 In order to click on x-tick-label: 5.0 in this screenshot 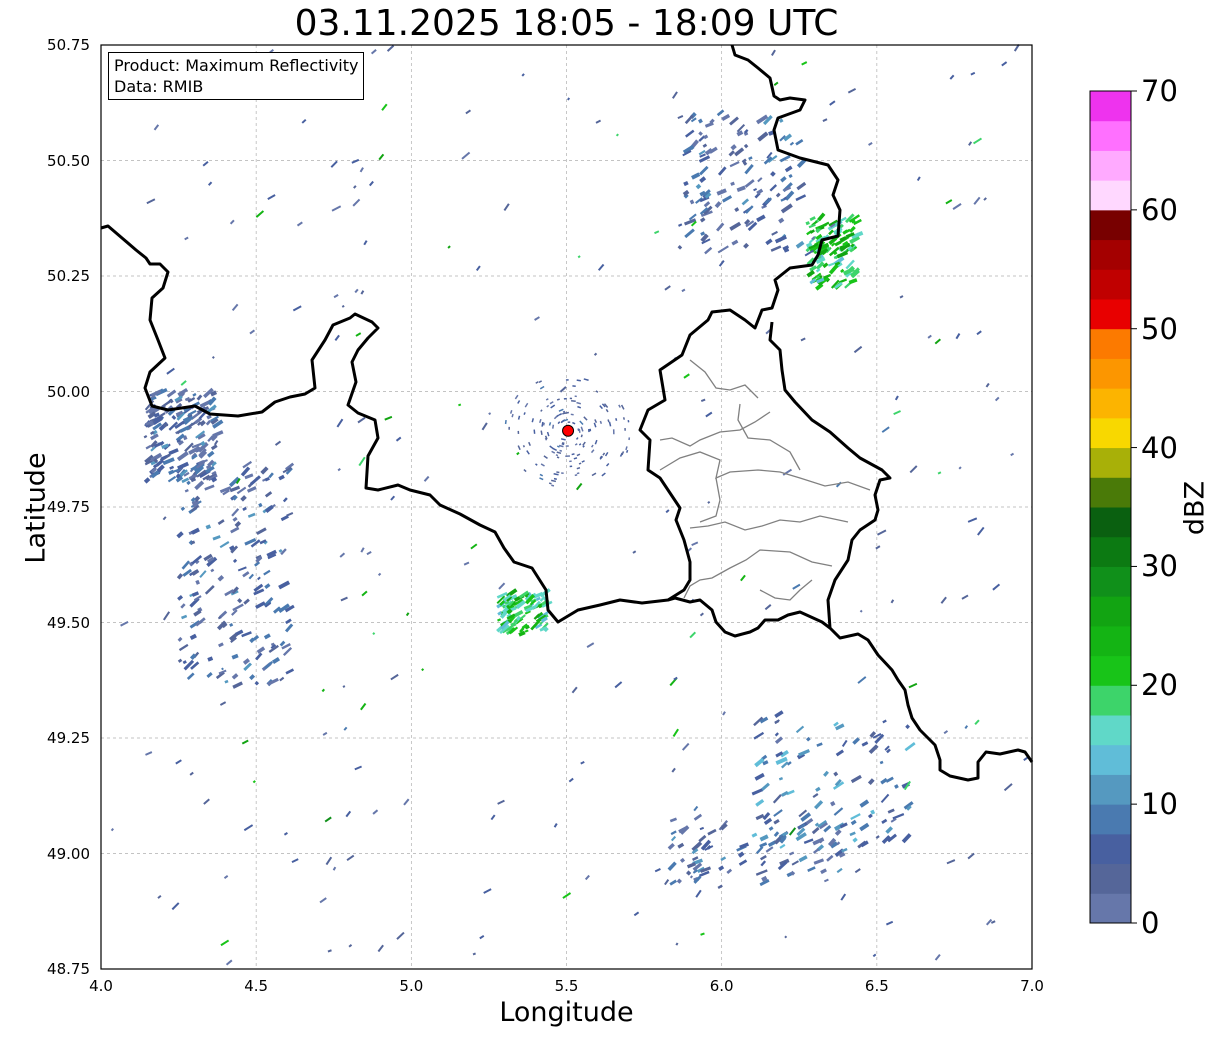, I will do `click(411, 986)`.